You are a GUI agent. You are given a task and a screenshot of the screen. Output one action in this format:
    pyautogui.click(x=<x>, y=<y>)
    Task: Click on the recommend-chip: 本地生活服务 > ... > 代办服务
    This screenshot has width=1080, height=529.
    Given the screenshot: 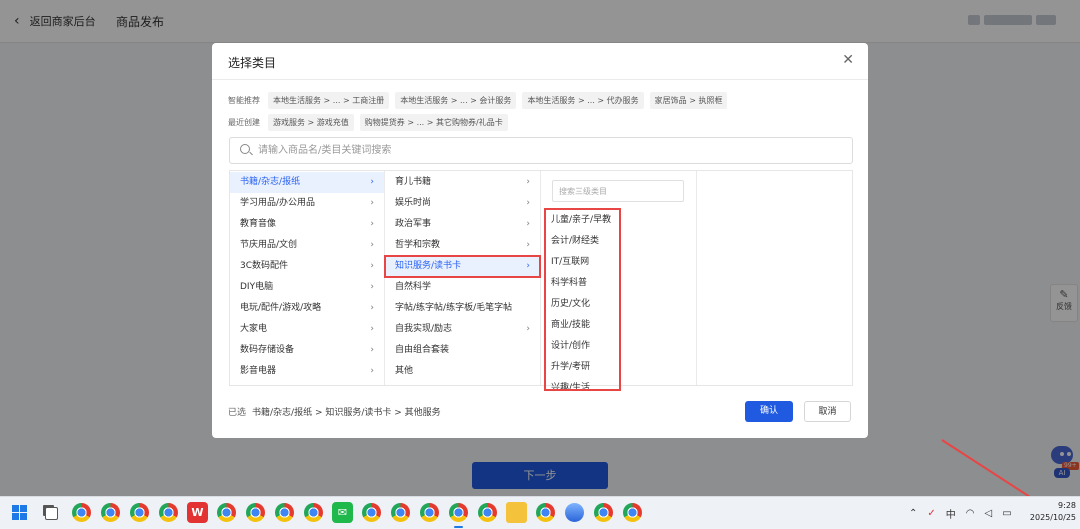 What is the action you would take?
    pyautogui.click(x=583, y=100)
    